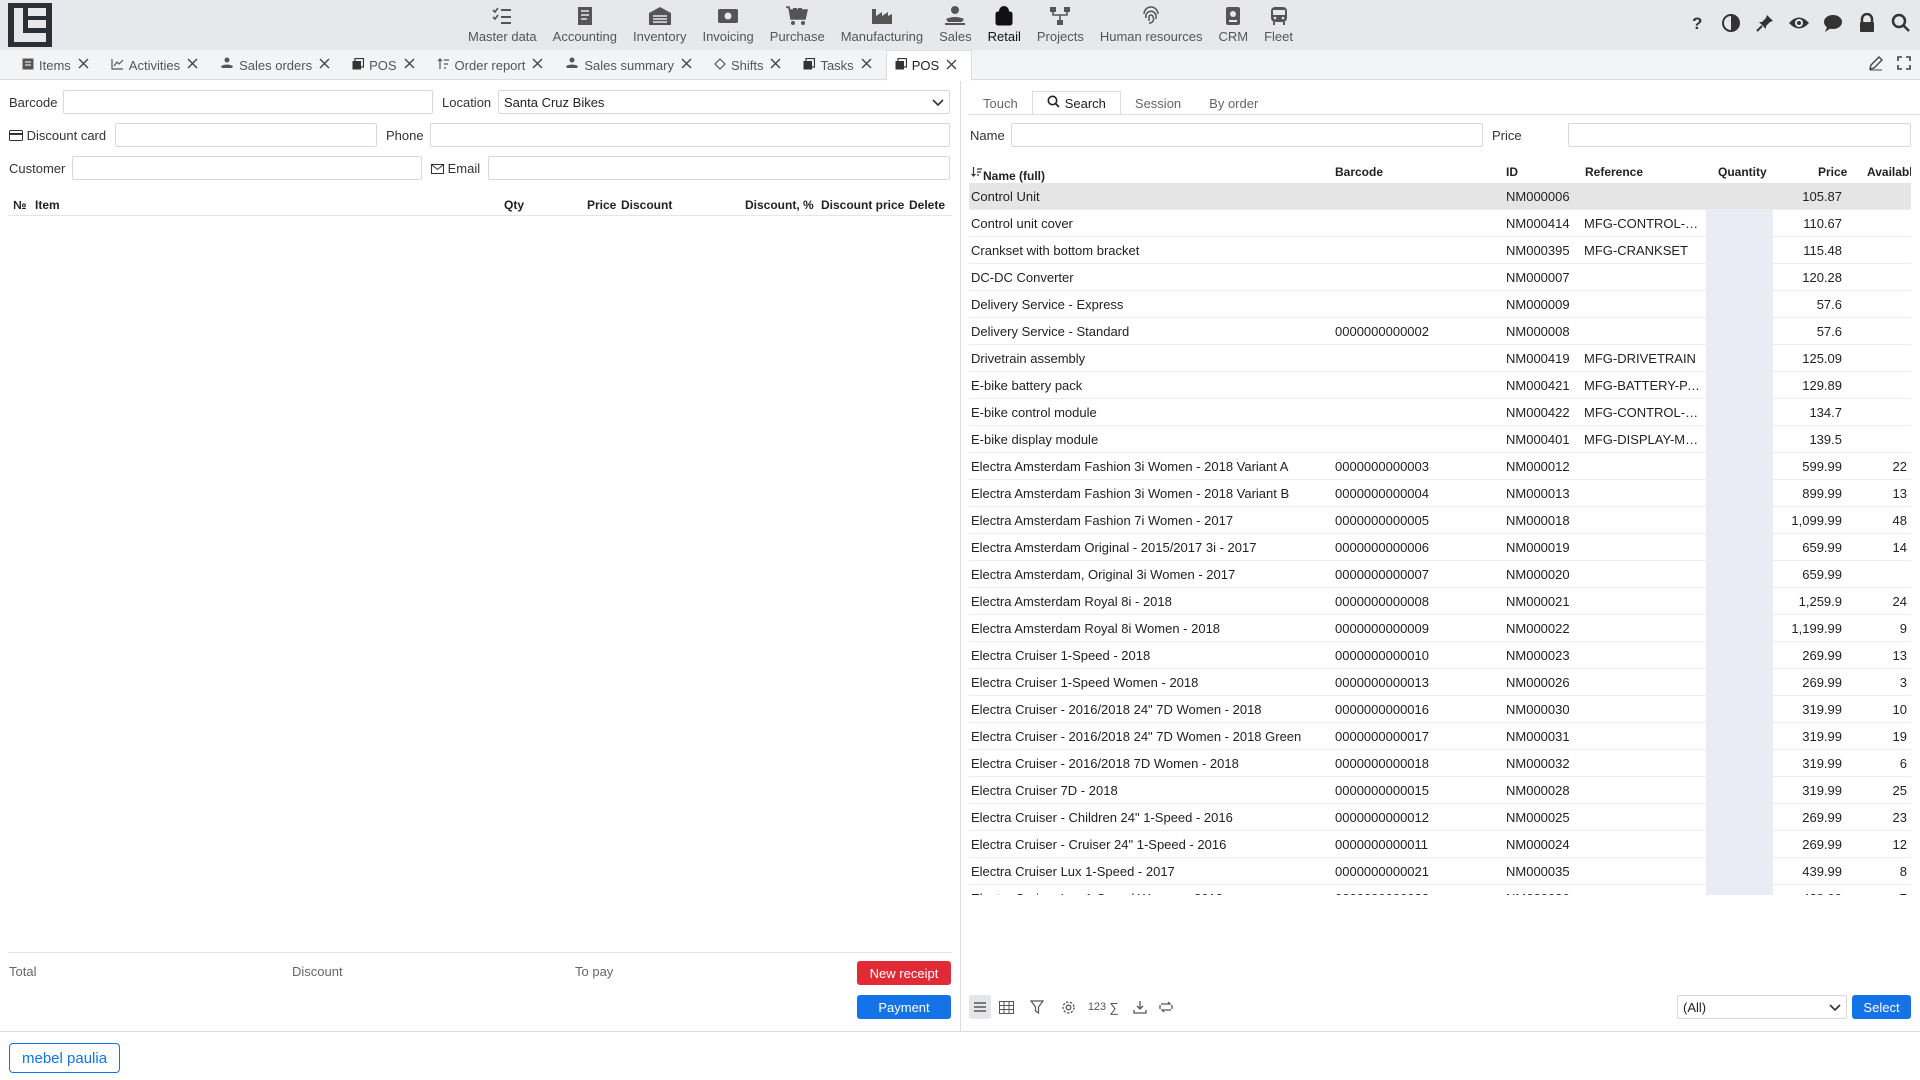  What do you see at coordinates (797, 25) in the screenshot?
I see `module-purchase: Purchase` at bounding box center [797, 25].